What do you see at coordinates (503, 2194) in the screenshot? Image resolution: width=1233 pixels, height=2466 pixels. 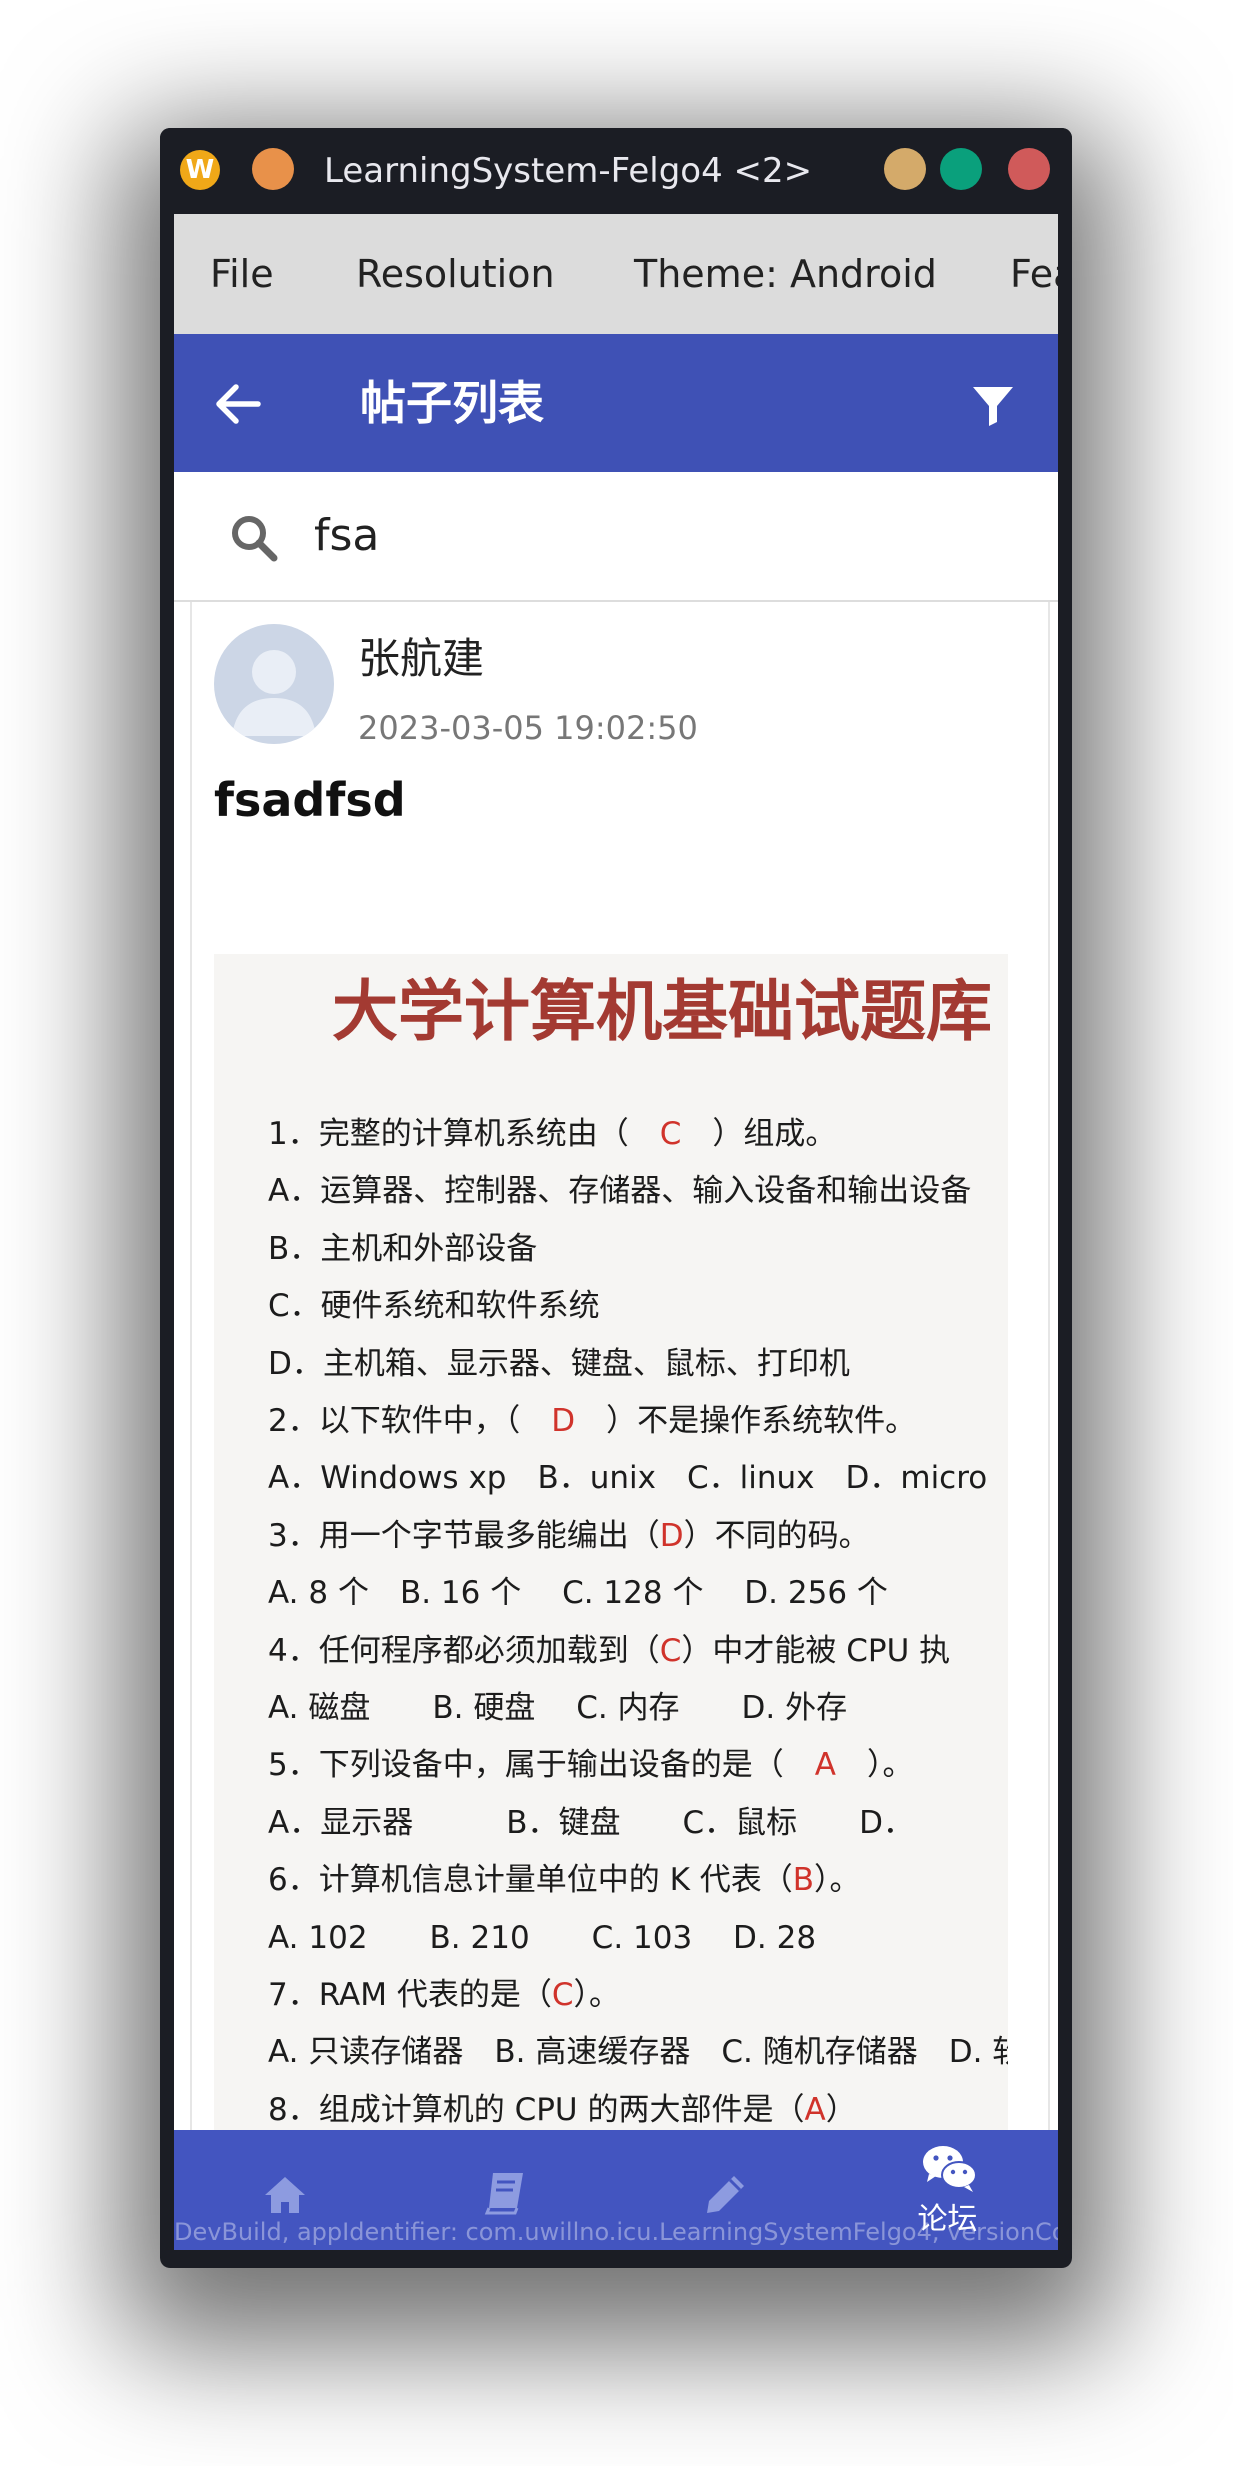 I see `book-icon` at bounding box center [503, 2194].